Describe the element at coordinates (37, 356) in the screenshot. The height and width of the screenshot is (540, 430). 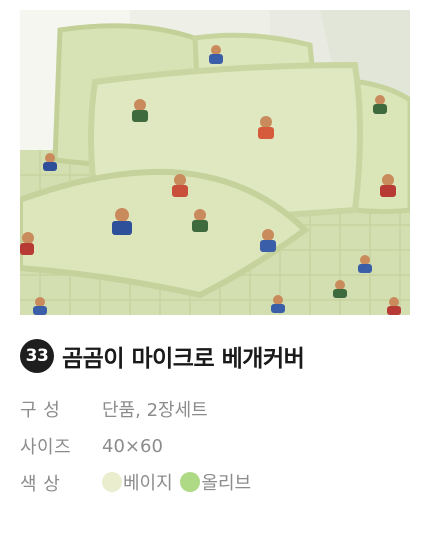
I see `product-number-badge: 33` at that location.